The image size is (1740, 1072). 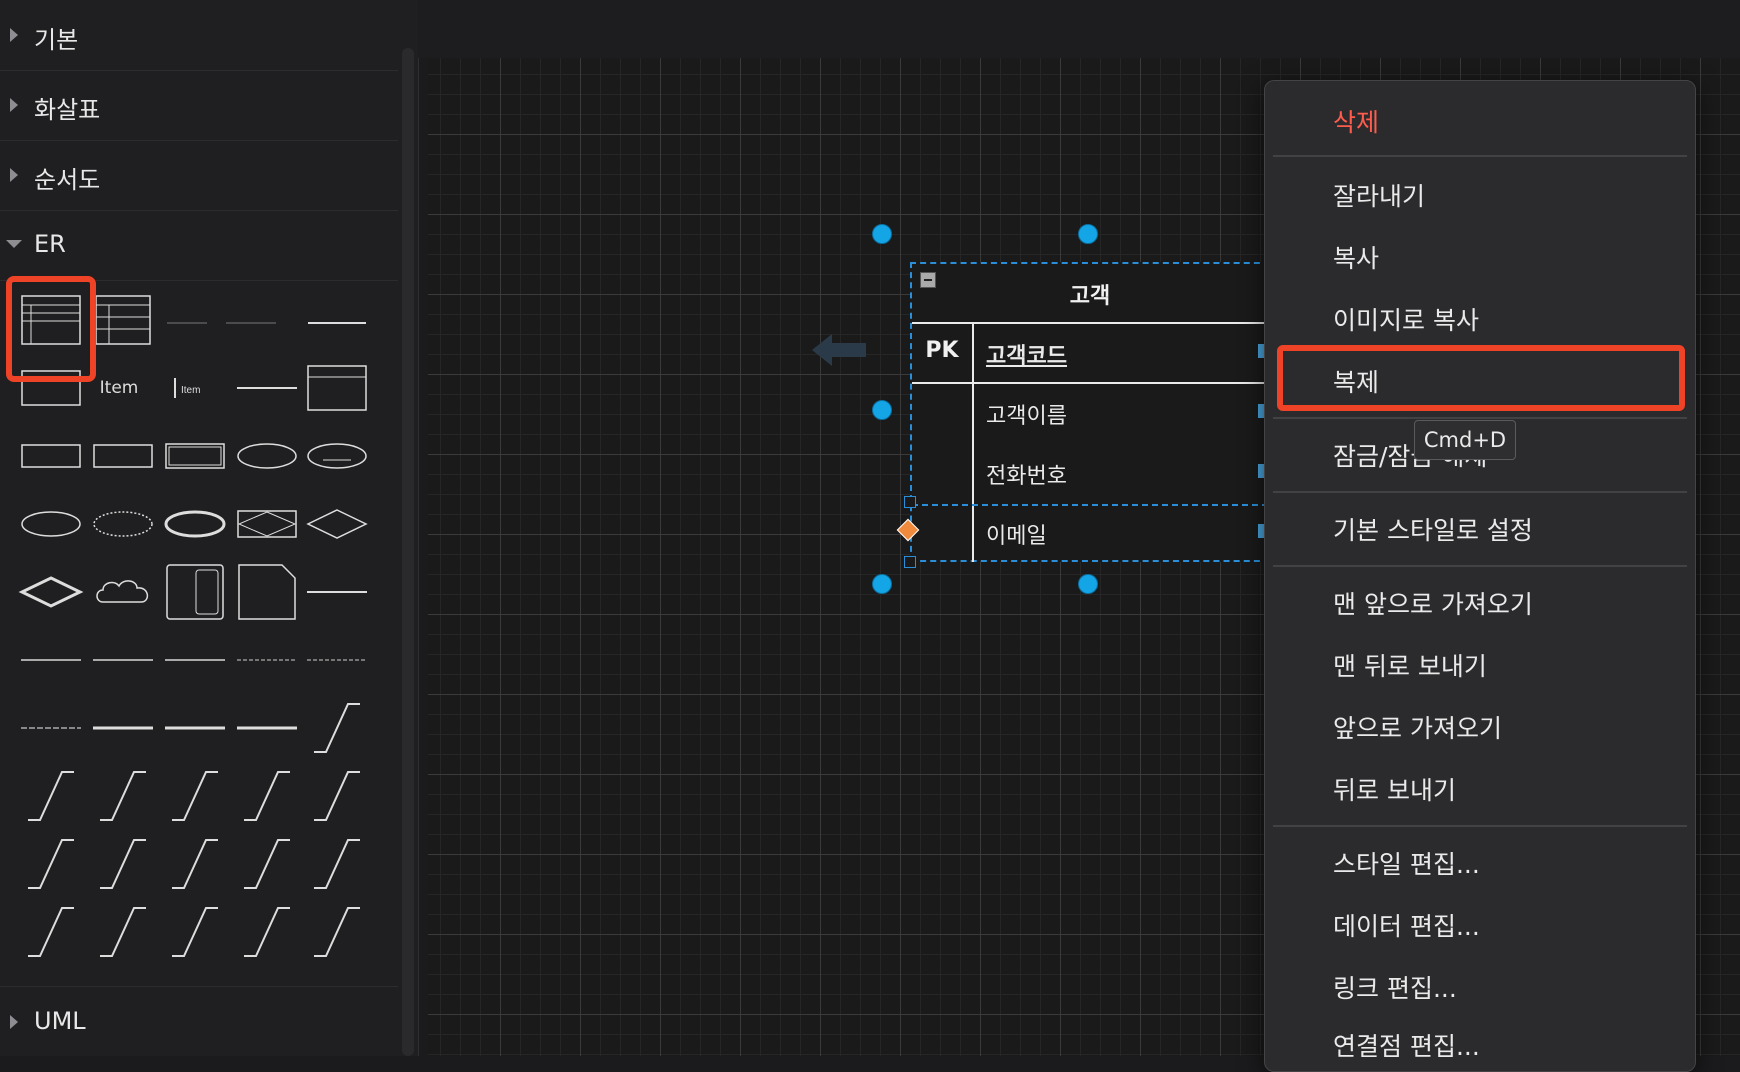 What do you see at coordinates (251, 320) in the screenshot?
I see `shape-row-key` at bounding box center [251, 320].